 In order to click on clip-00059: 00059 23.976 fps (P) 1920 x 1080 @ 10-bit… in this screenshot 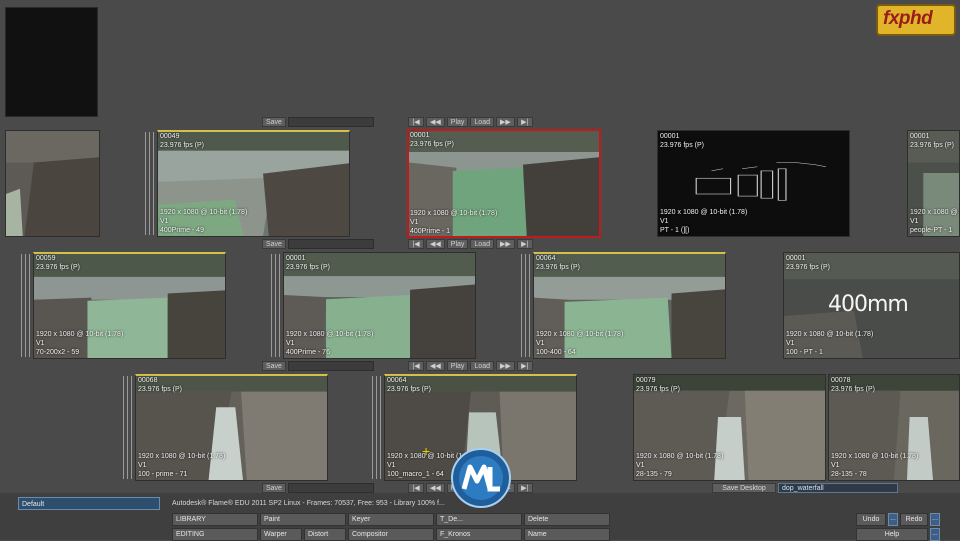, I will do `click(123, 305)`.